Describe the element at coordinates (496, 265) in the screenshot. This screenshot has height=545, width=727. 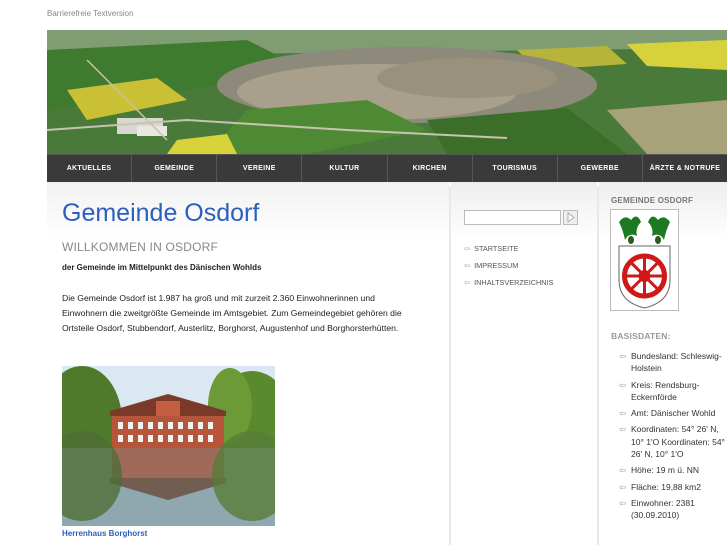
I see `sidebar-link-label: IMPRESSUM` at that location.